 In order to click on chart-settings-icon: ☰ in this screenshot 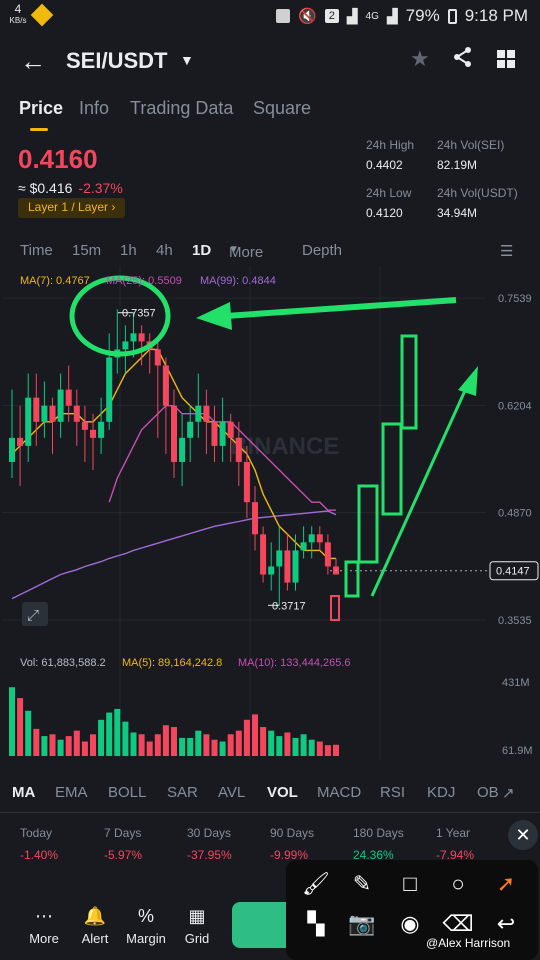, I will do `click(506, 251)`.